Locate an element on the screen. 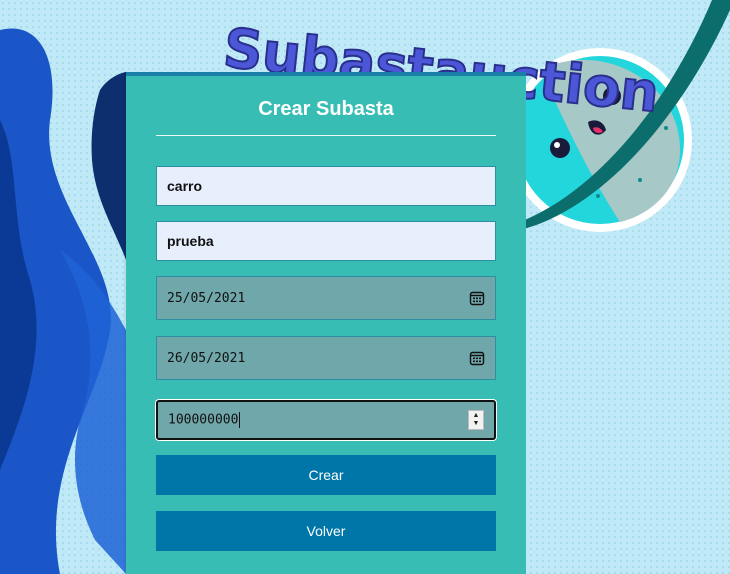 Image resolution: width=730 pixels, height=574 pixels. description-input: prueba is located at coordinates (326, 241).